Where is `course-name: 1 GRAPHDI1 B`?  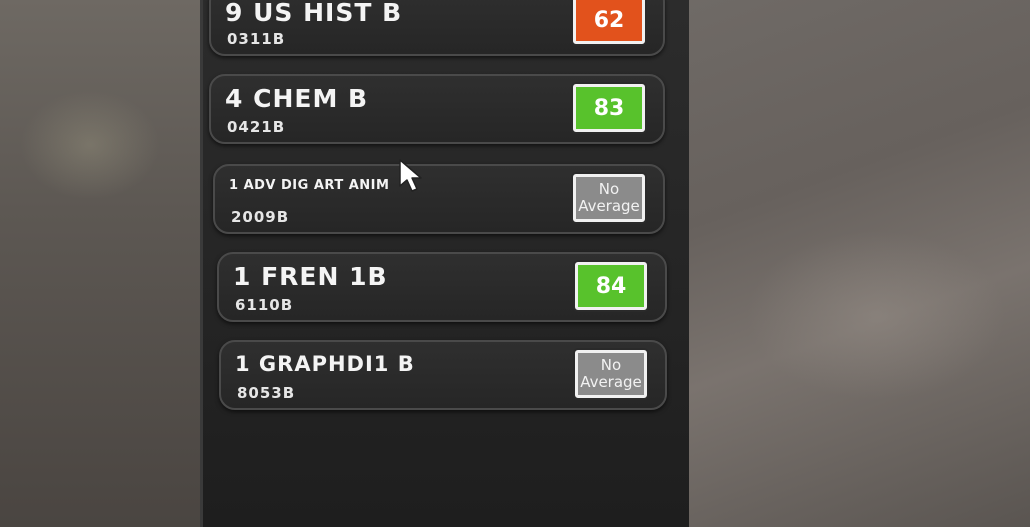
course-name: 1 GRAPHDI1 B is located at coordinates (325, 364).